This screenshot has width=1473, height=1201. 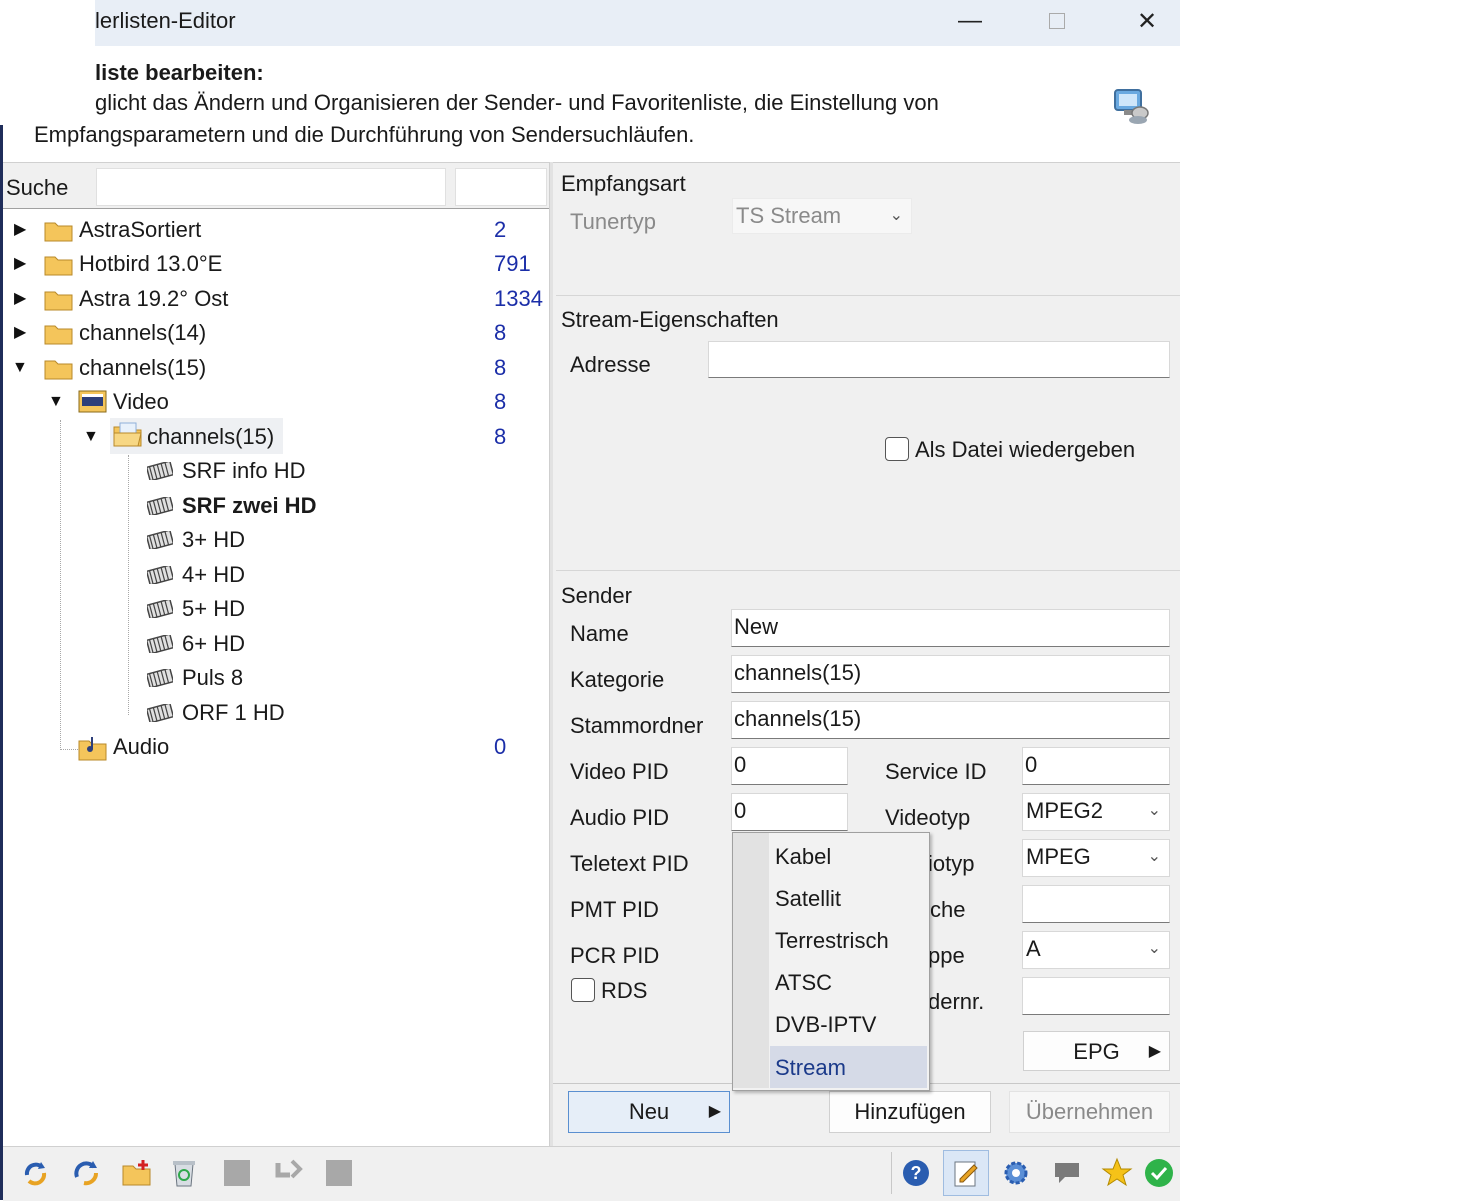 I want to click on menu-item-satellit: Satellit, so click(x=808, y=899).